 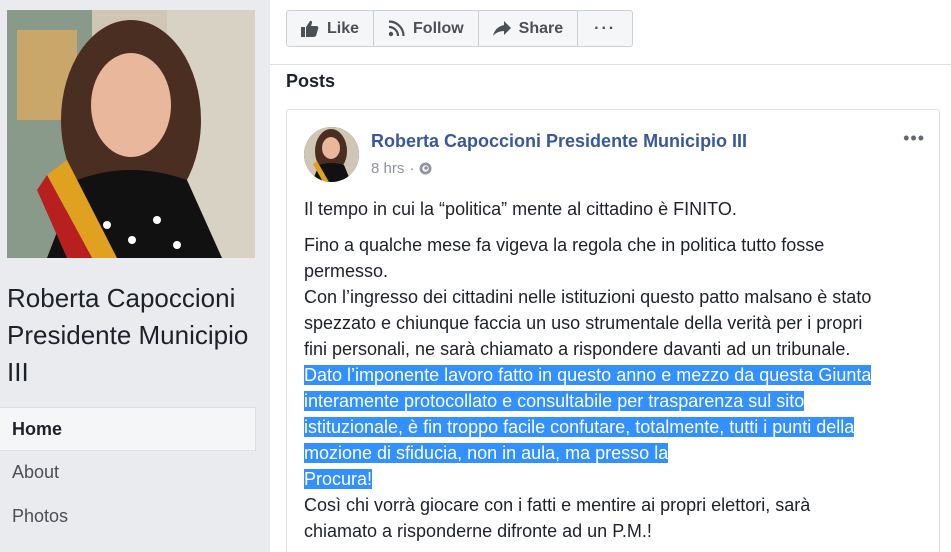 I want to click on share-button: Share, so click(x=529, y=28).